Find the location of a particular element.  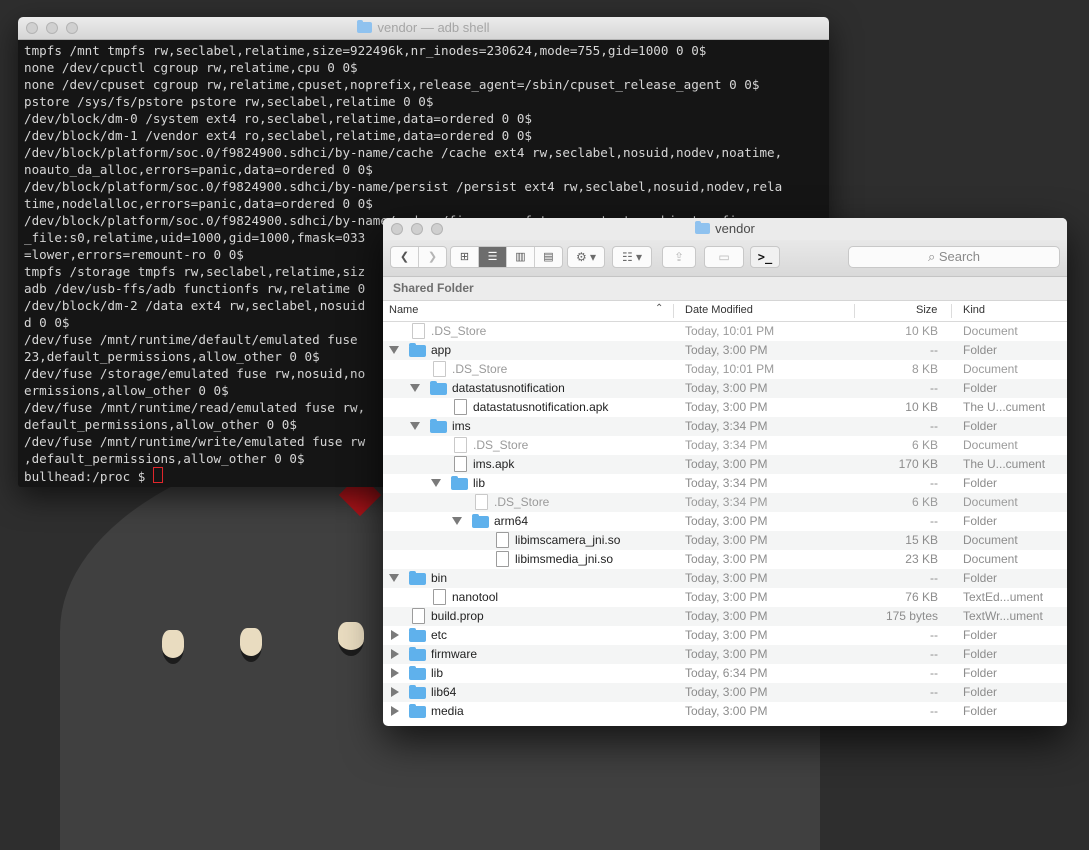

file-row: .DS_Store Today, 10:01 PM 8 KB Document is located at coordinates (725, 369).